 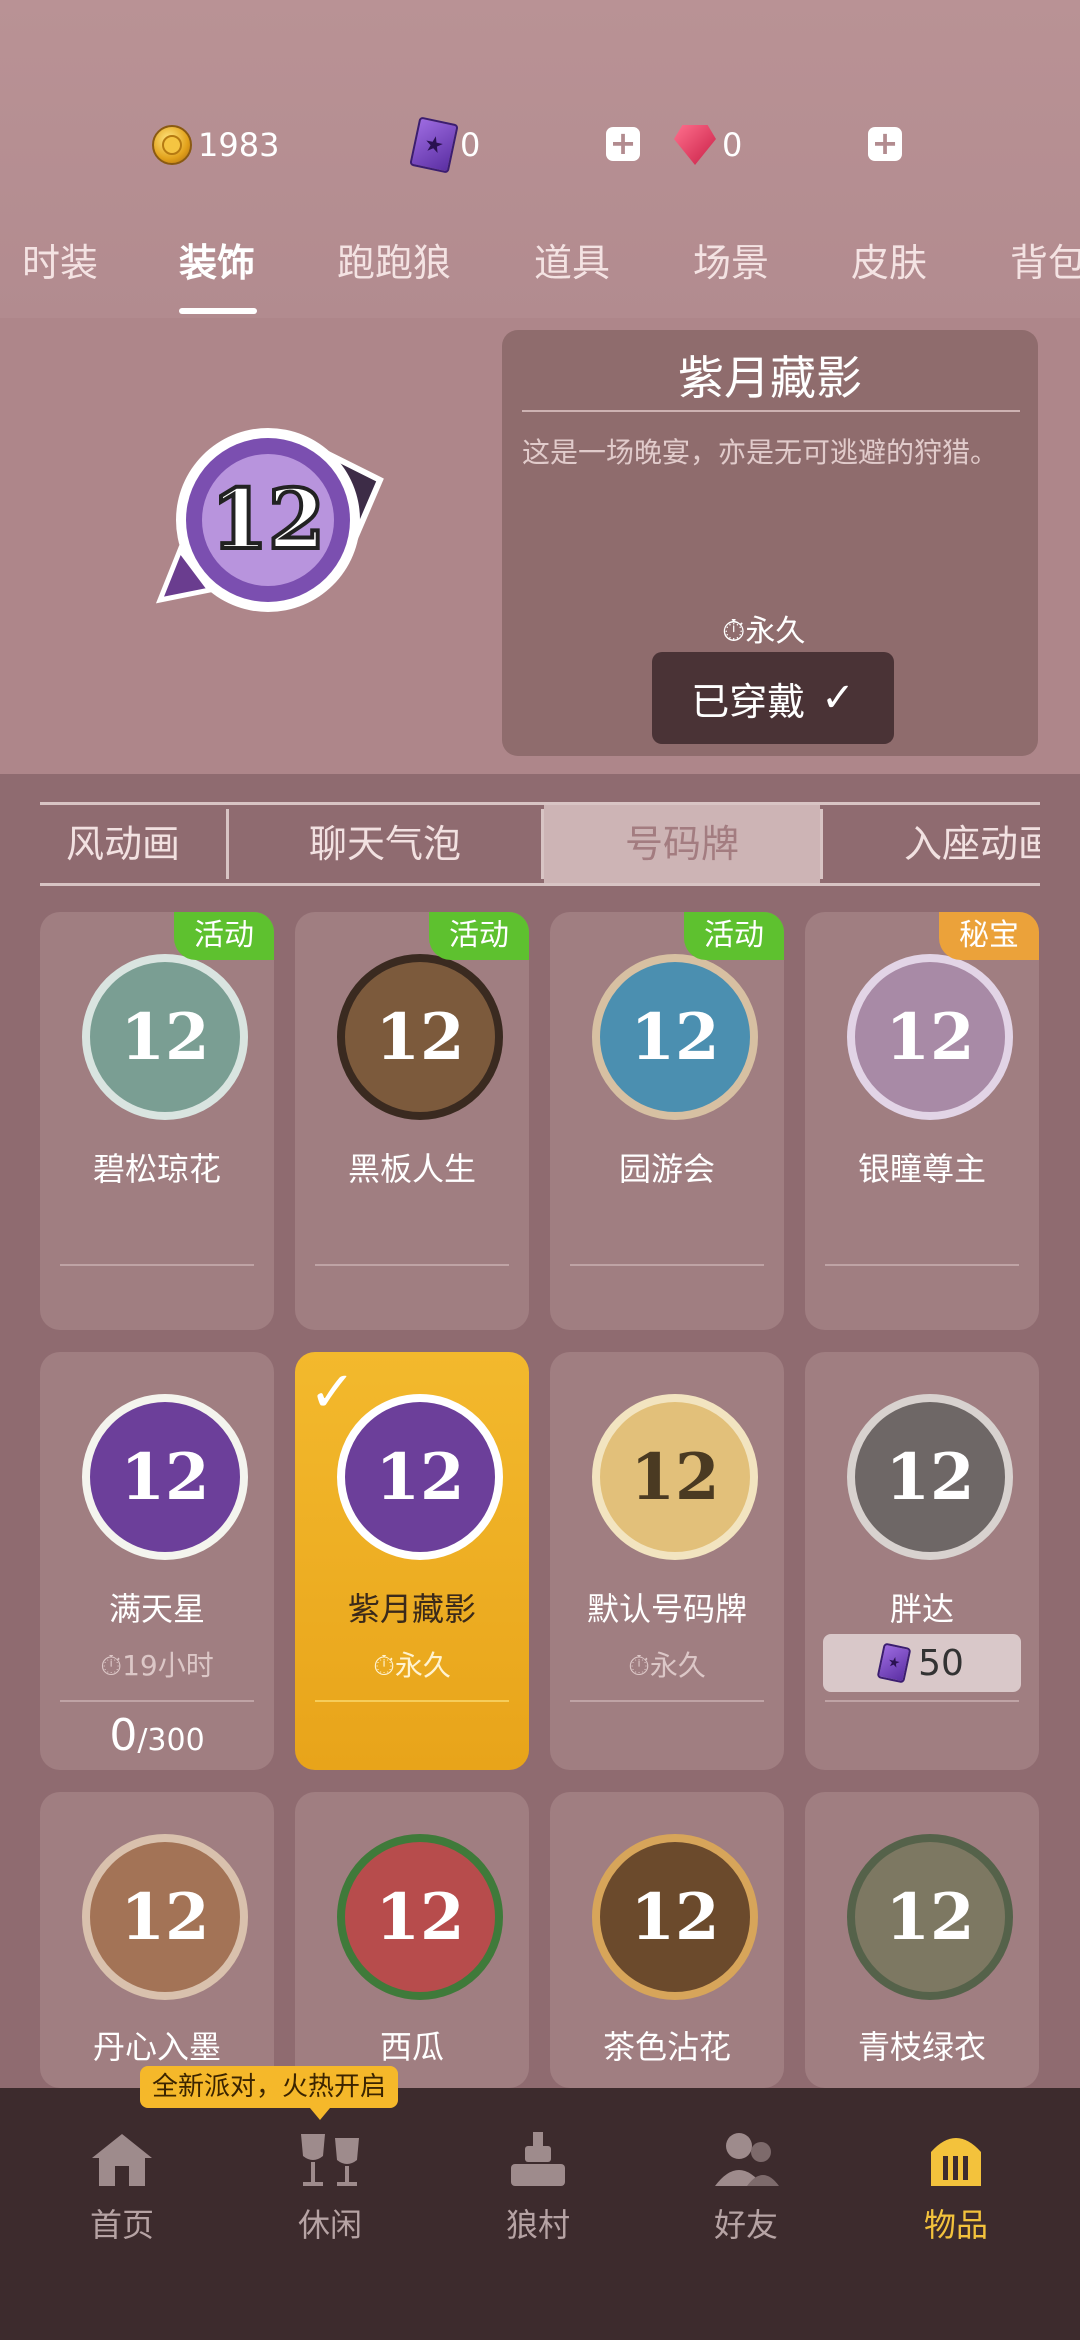 What do you see at coordinates (950, 844) in the screenshot?
I see `subtab-seat-animation: 入座动画` at bounding box center [950, 844].